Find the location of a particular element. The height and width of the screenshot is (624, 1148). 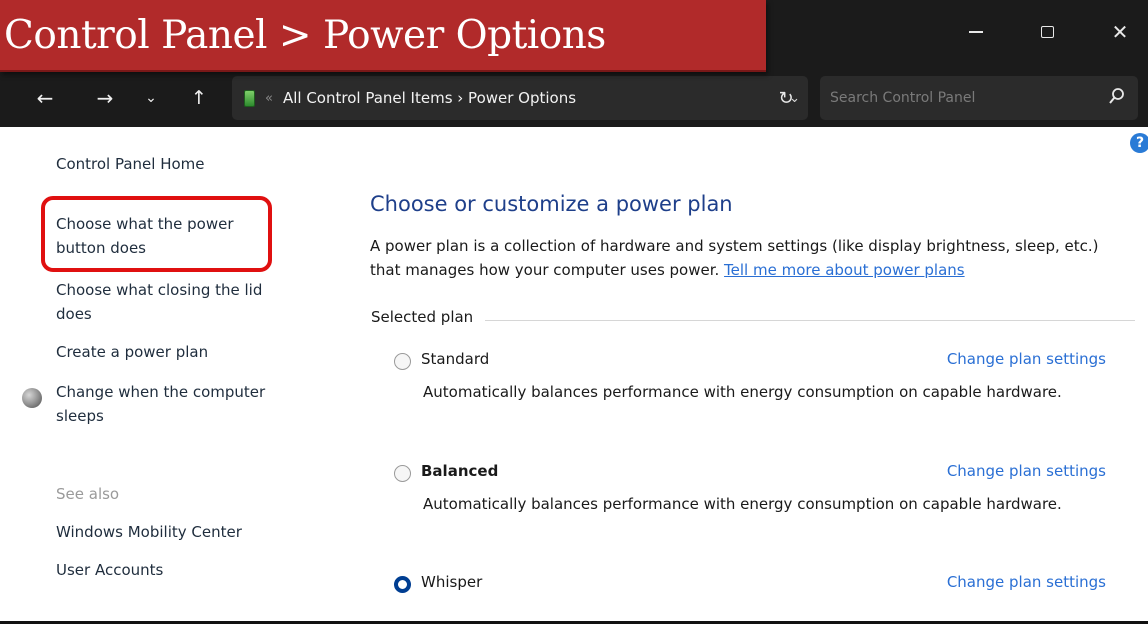

close-icon: ✕ is located at coordinates (1120, 32).